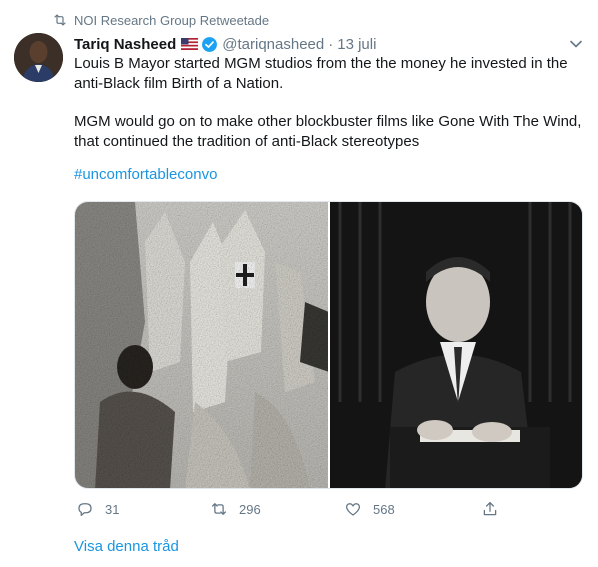 This screenshot has height=567, width=598. Describe the element at coordinates (210, 44) in the screenshot. I see `verified-badge-icon` at that location.